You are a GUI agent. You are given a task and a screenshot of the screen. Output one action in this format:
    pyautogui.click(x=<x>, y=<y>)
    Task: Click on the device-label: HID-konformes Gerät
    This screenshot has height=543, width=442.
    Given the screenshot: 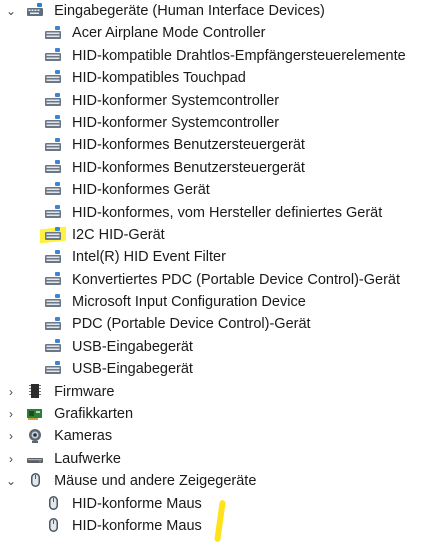 What is the action you would take?
    pyautogui.click(x=141, y=190)
    